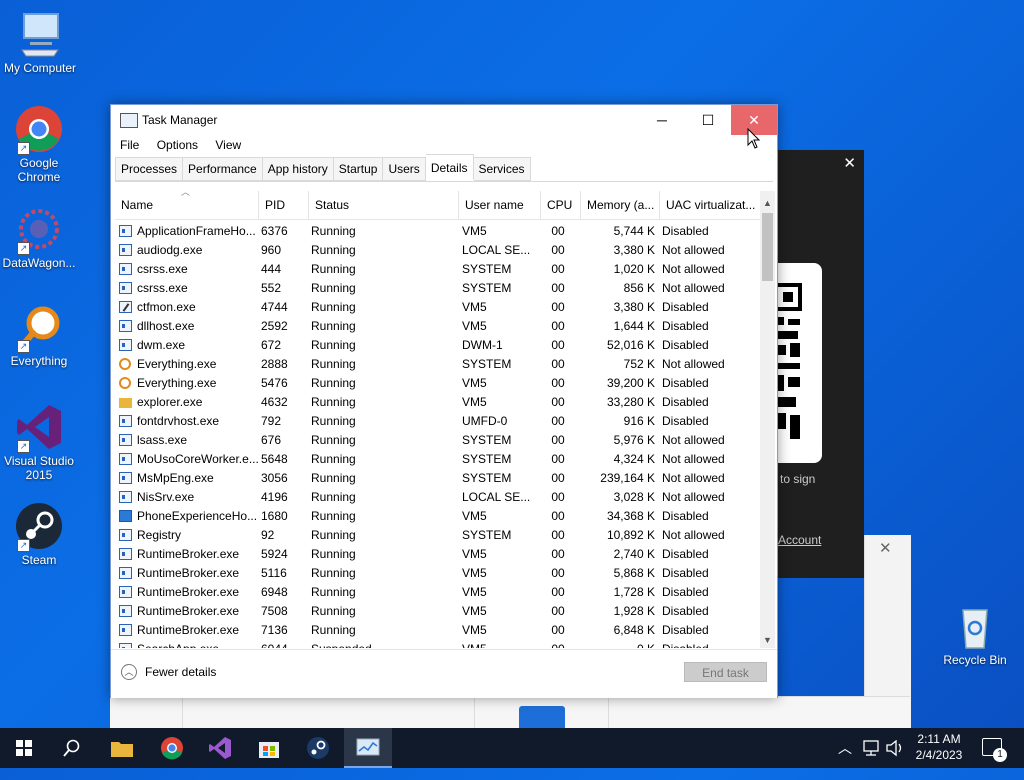 The height and width of the screenshot is (780, 1024). I want to click on end-task-button: End task, so click(725, 672).